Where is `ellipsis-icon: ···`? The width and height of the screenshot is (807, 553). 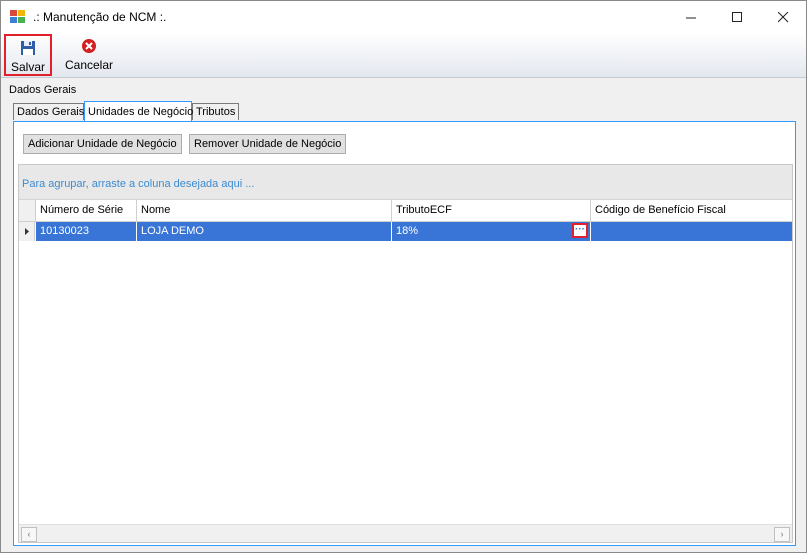
ellipsis-icon: ··· is located at coordinates (580, 230).